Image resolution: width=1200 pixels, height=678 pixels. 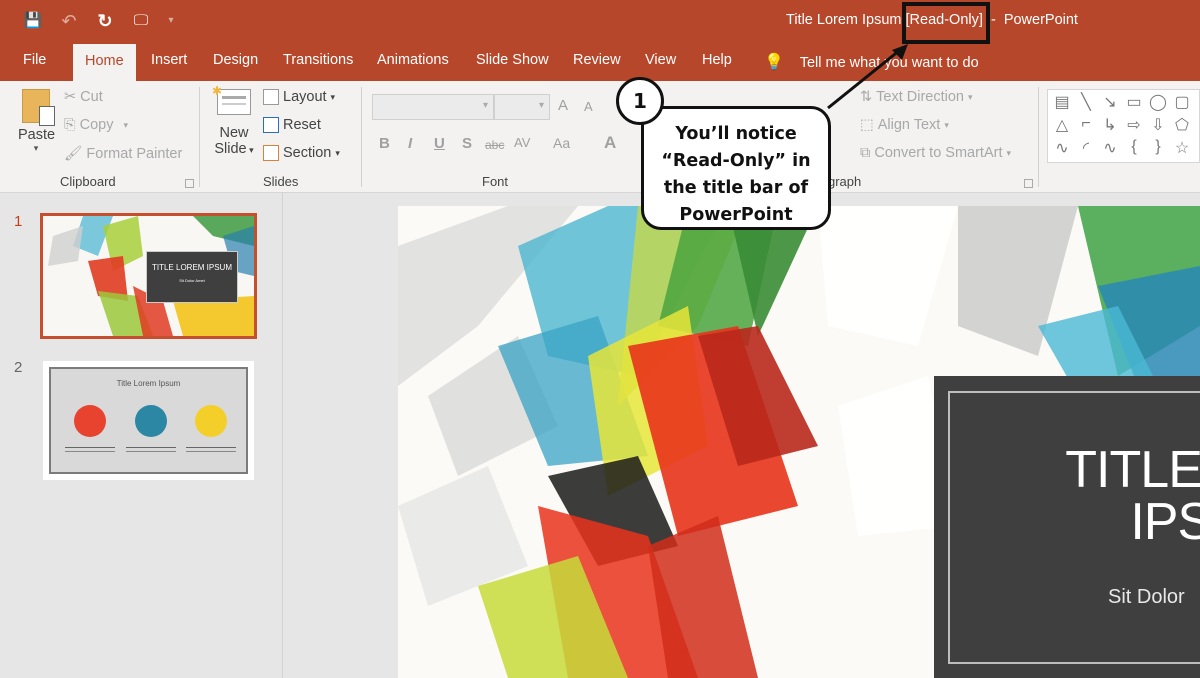 What do you see at coordinates (736, 134) in the screenshot?
I see `callout-line-1: You’ll notice` at bounding box center [736, 134].